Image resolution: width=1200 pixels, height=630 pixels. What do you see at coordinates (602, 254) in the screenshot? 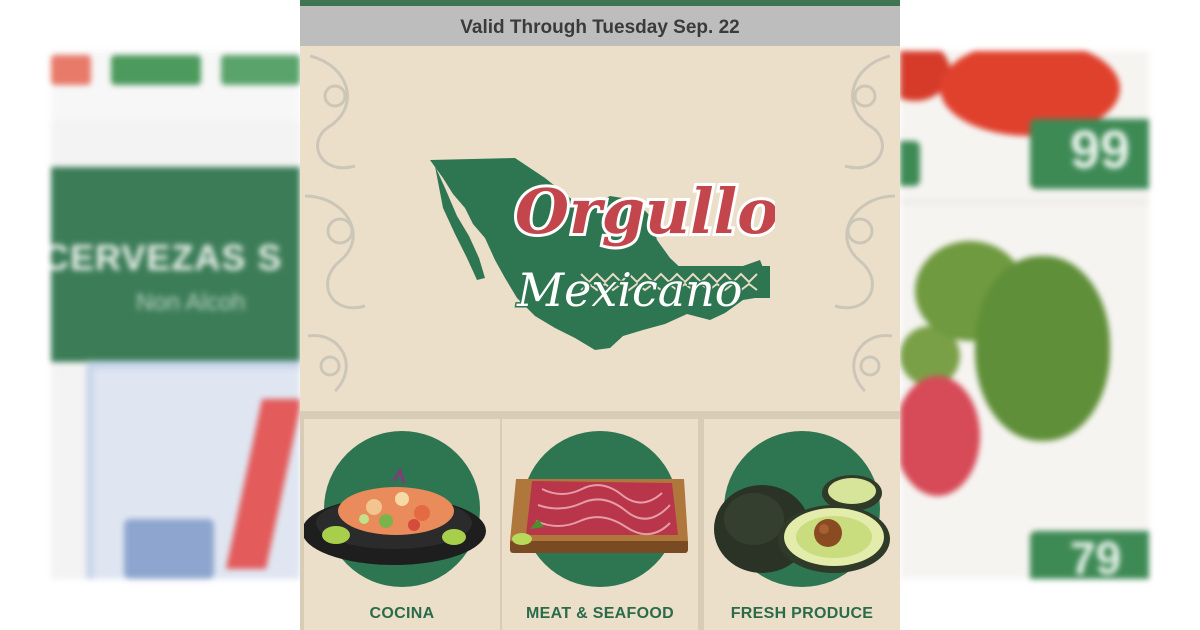
I see `orgullo-mexicano-logo: Orgullo Mexicano` at bounding box center [602, 254].